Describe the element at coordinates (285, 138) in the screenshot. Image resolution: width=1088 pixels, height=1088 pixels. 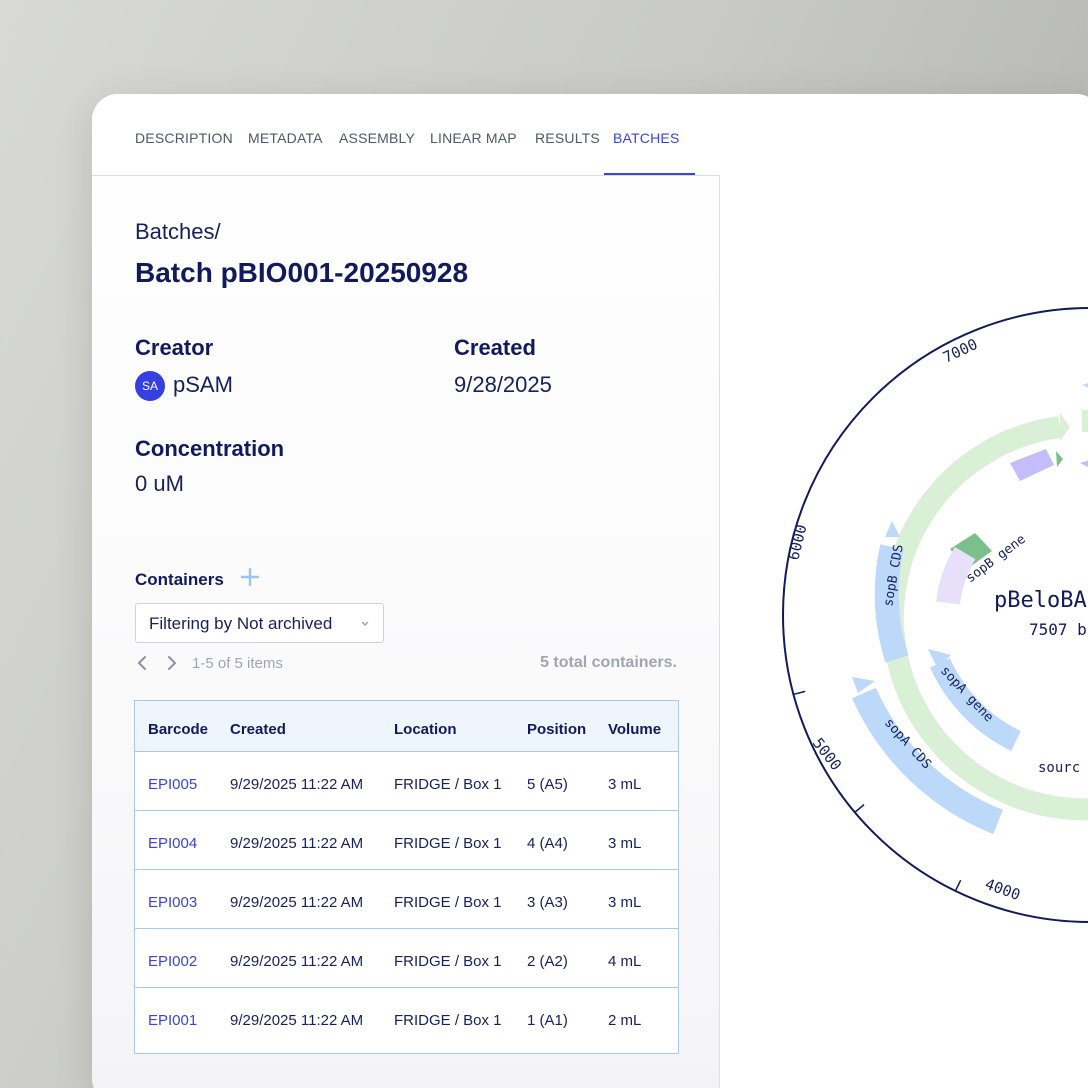
I see `tab-metadata: METADATA` at that location.